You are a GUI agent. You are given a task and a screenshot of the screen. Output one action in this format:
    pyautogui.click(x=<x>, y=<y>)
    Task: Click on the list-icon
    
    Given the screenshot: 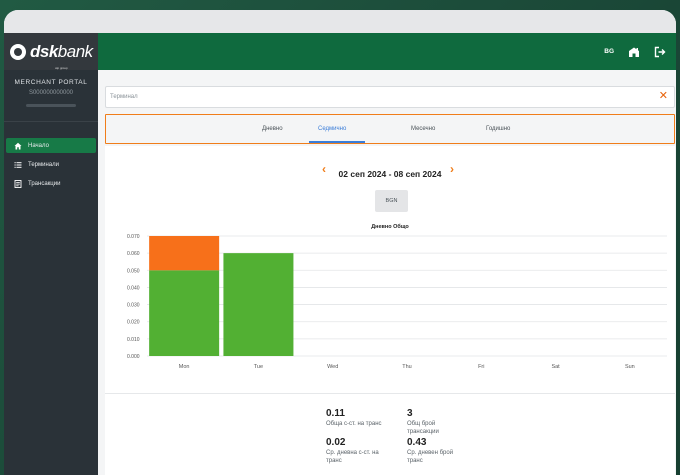 What is the action you would take?
    pyautogui.click(x=18, y=164)
    